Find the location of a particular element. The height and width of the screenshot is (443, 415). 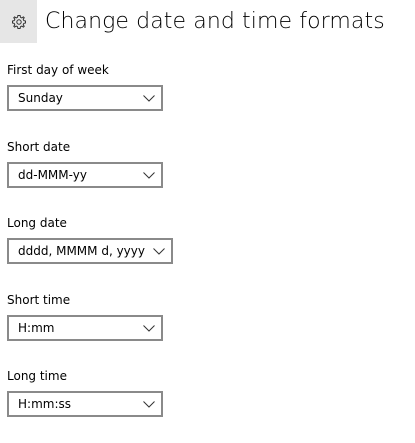

long-time-label: Long time is located at coordinates (37, 376).